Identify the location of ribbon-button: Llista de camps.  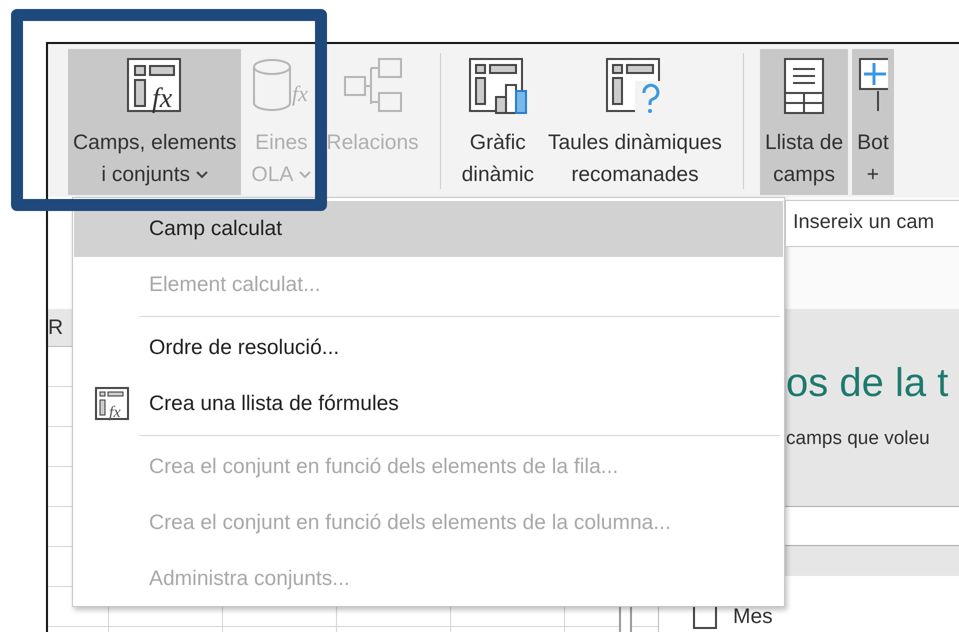
(804, 122).